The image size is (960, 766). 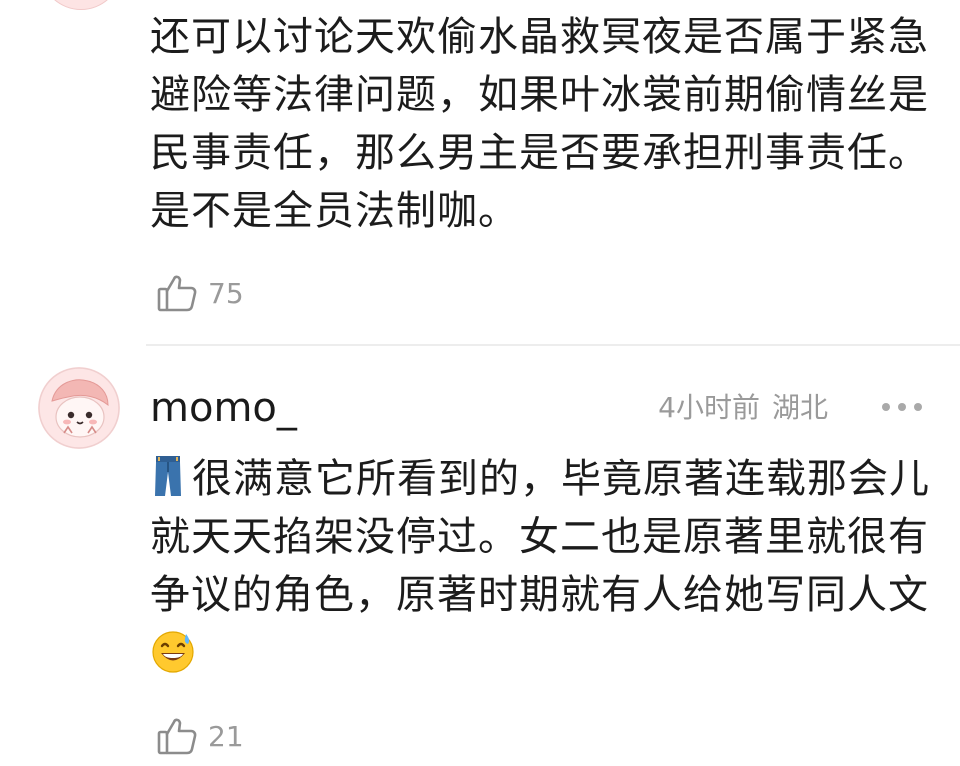 I want to click on comment-line: 还可以讨论天欢偷水晶救冥夜是否属于紧急, so click(x=539, y=37).